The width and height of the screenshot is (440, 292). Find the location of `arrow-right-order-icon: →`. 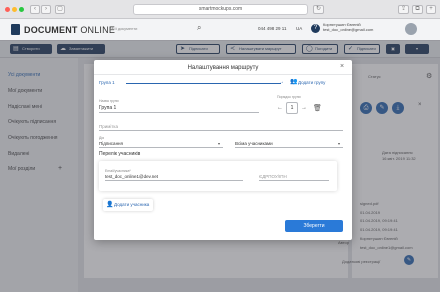

arrow-right-order-icon: → is located at coordinates (304, 108).